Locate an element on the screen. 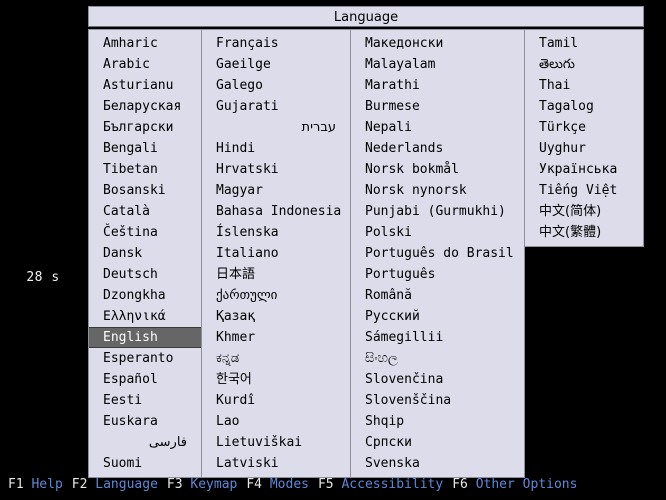 This screenshot has width=666, height=500. language-item: Tagalog is located at coordinates (584, 106).